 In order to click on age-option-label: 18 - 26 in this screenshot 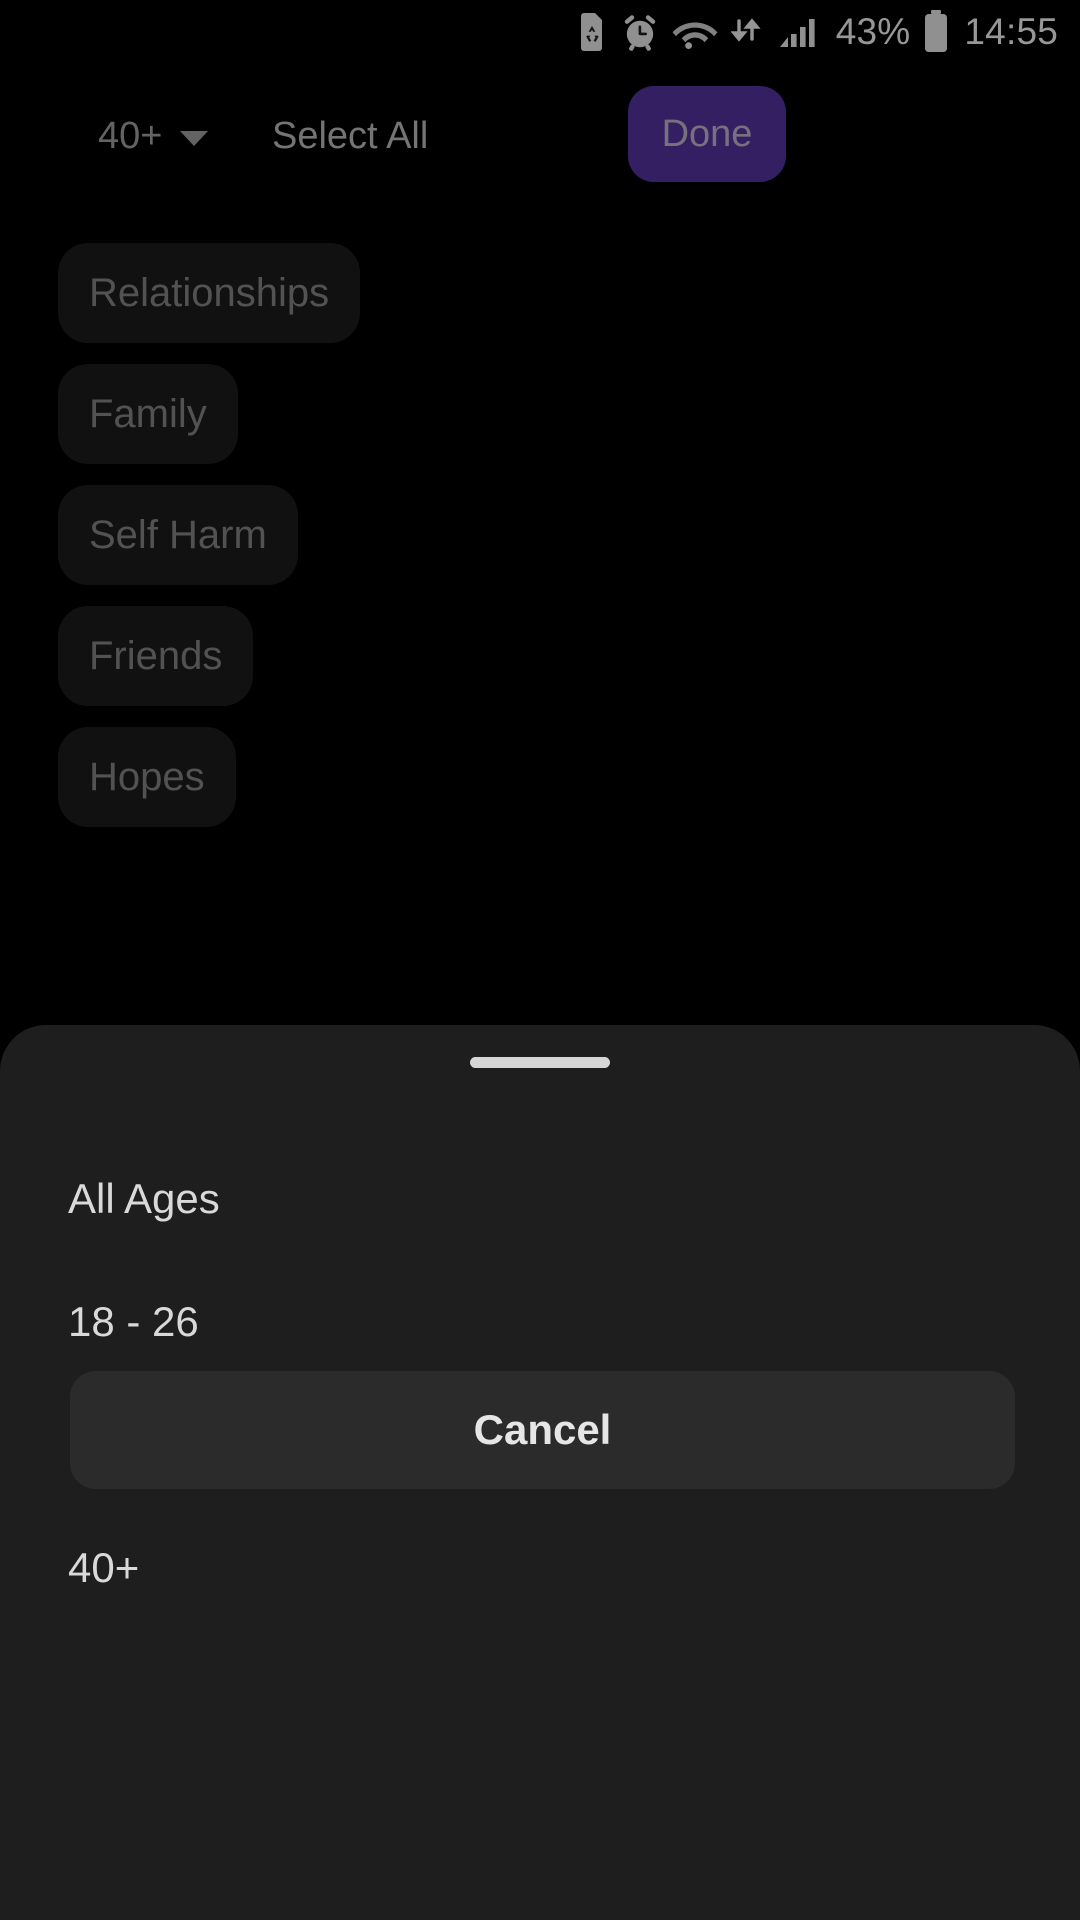, I will do `click(133, 1321)`.